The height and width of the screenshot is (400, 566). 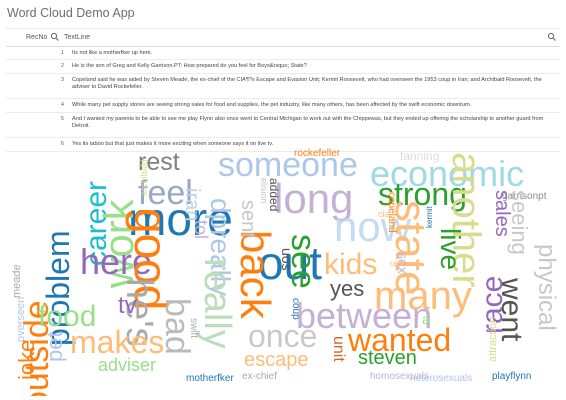 What do you see at coordinates (201, 229) in the screenshot?
I see `cloud-word: tol` at bounding box center [201, 229].